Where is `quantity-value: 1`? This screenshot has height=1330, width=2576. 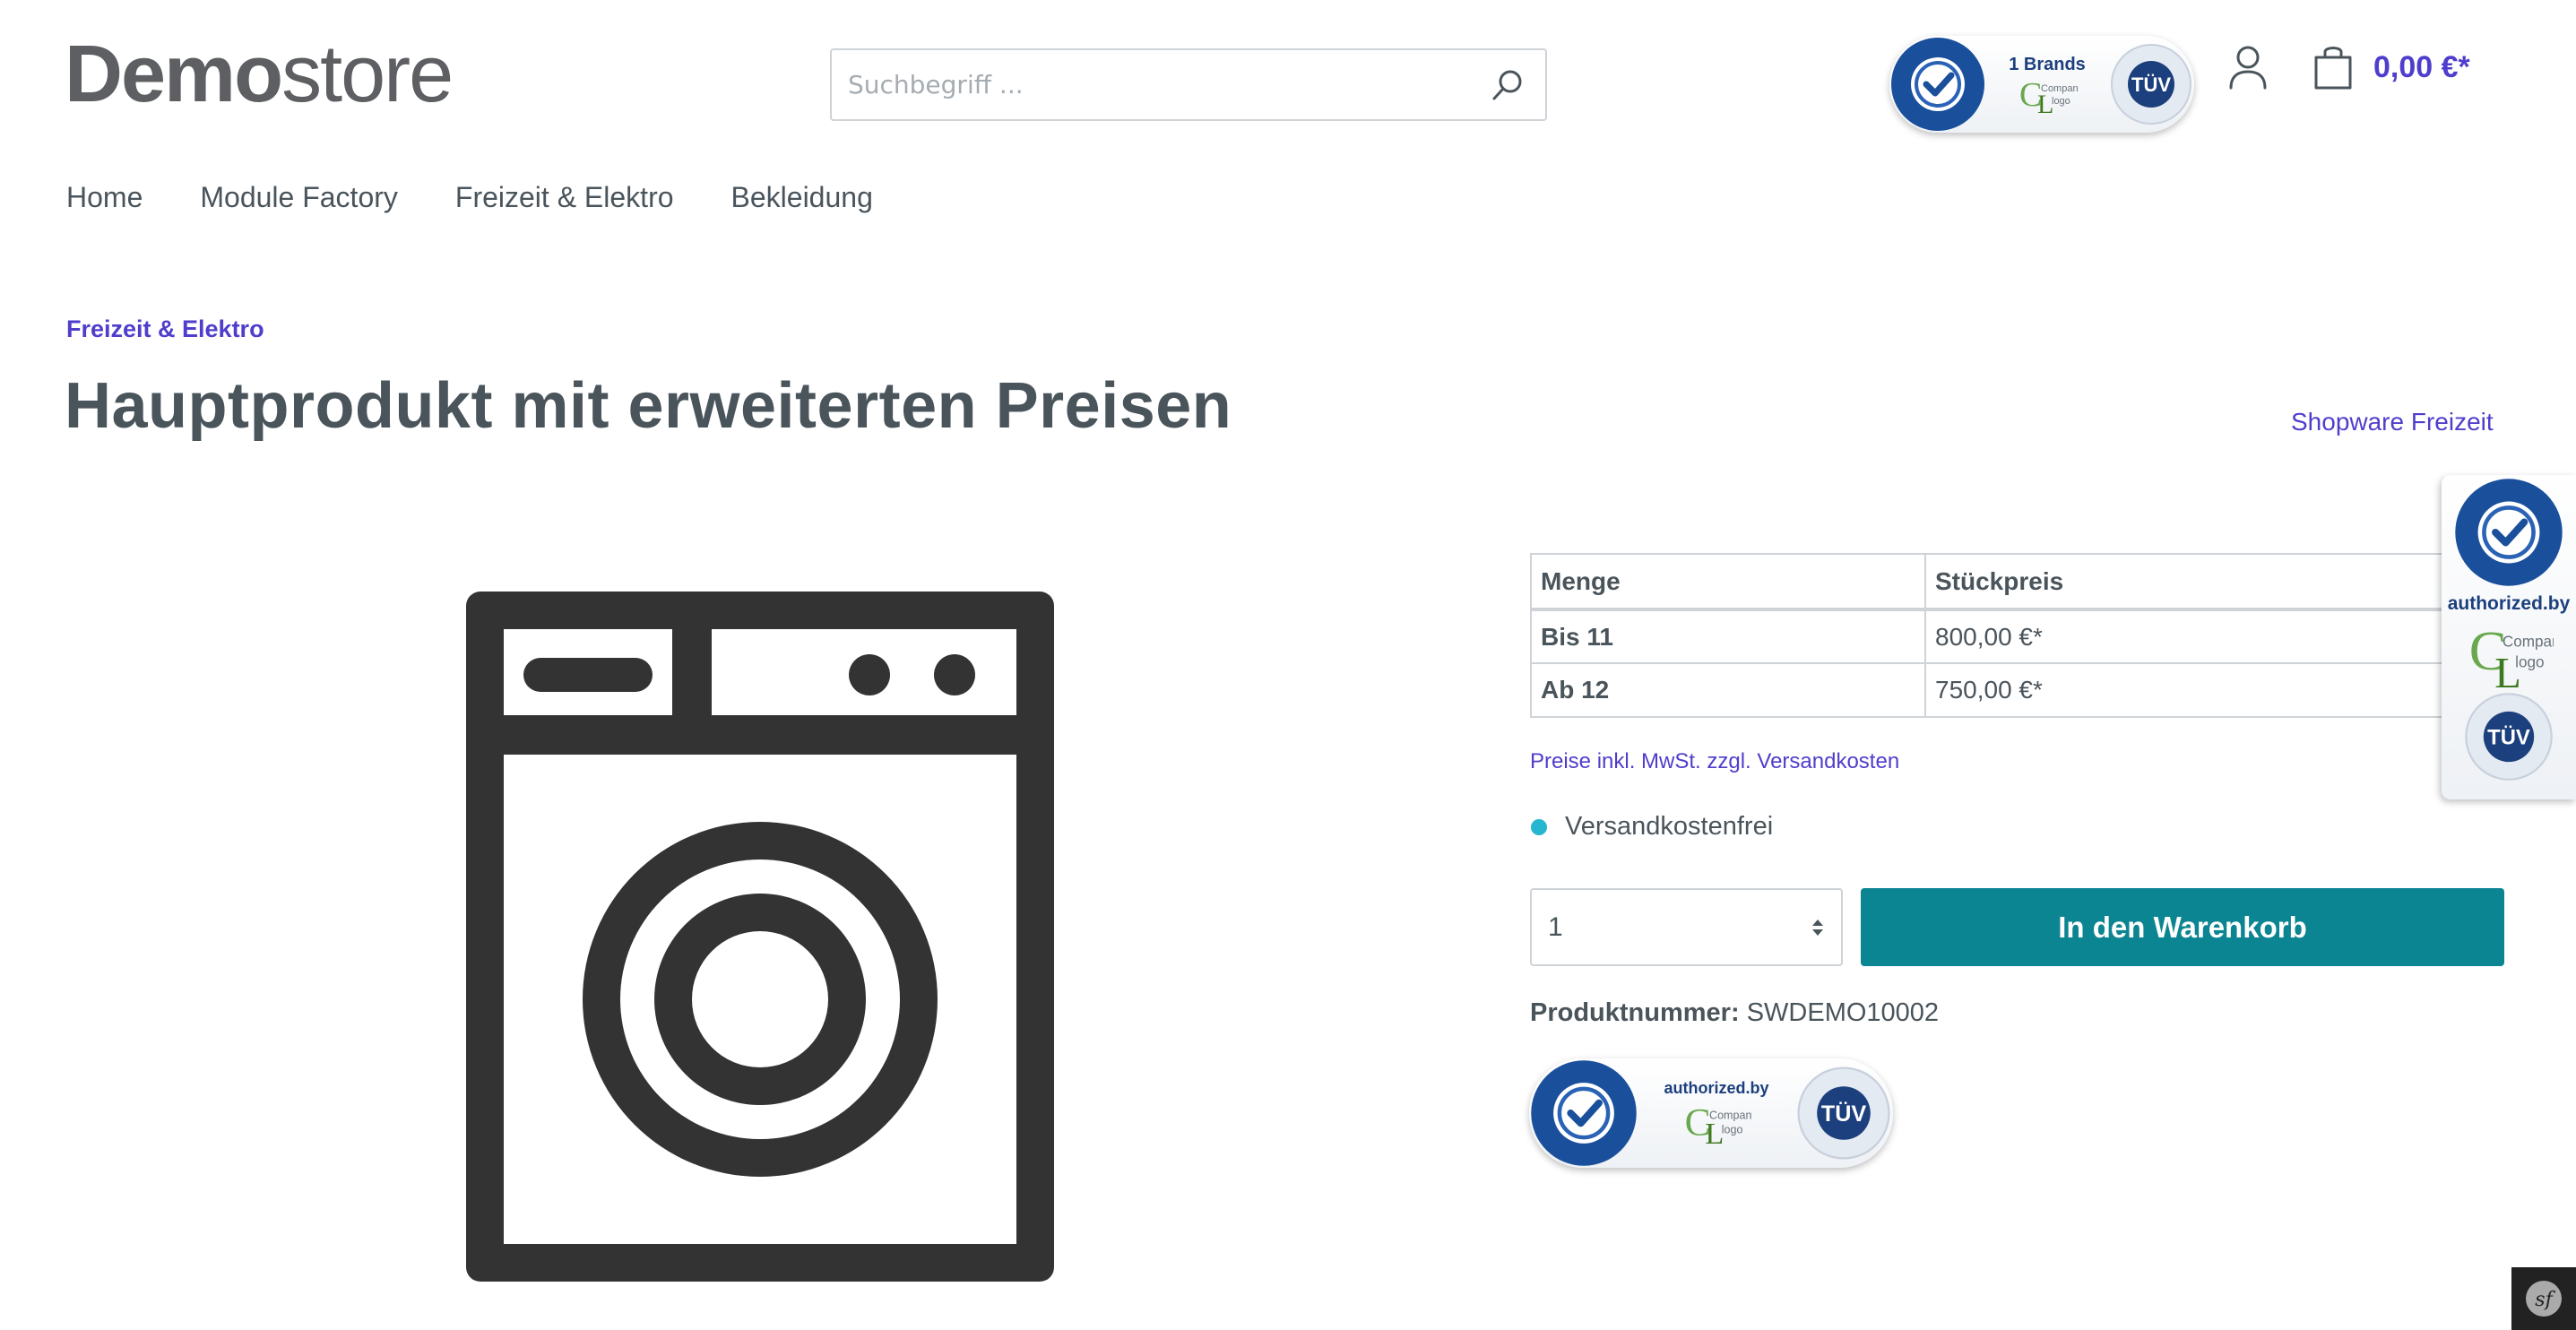
quantity-value: 1 is located at coordinates (1555, 926).